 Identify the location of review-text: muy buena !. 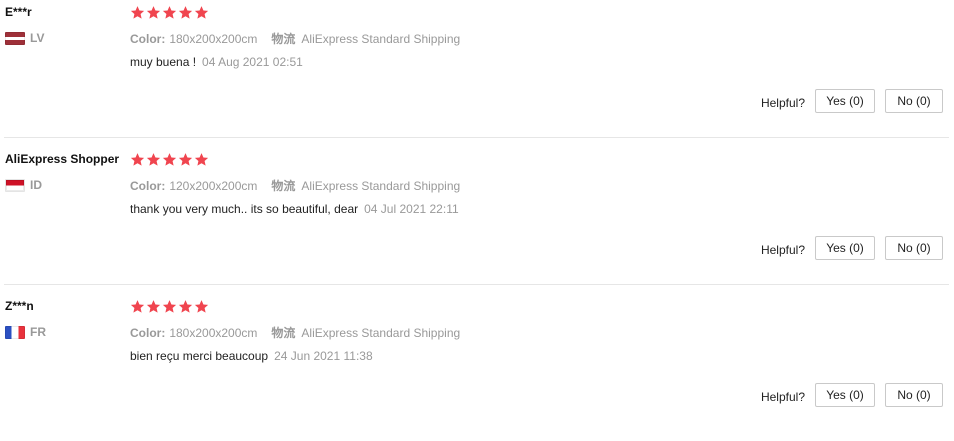
(163, 62).